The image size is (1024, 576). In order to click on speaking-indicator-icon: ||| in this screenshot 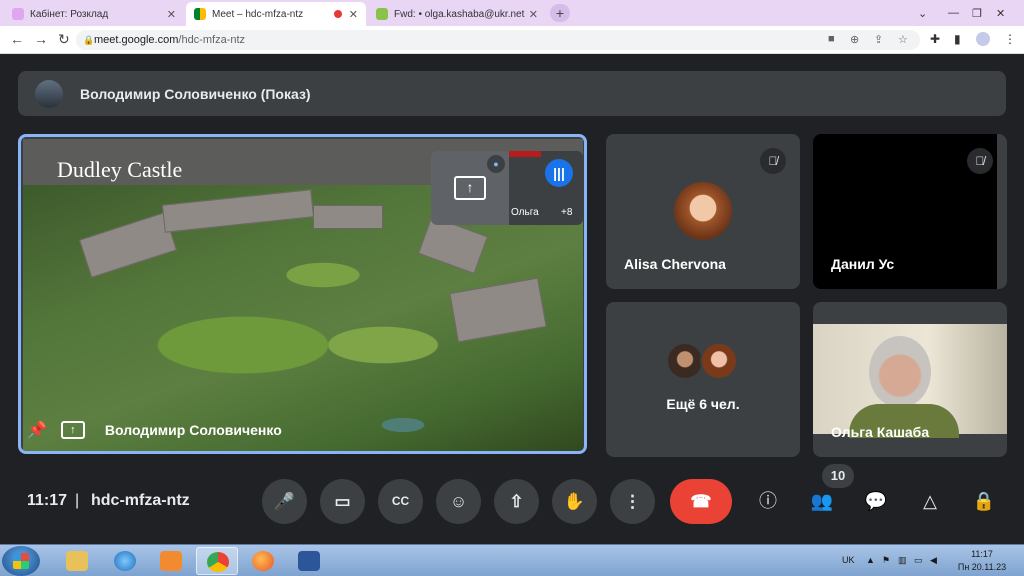, I will do `click(559, 173)`.